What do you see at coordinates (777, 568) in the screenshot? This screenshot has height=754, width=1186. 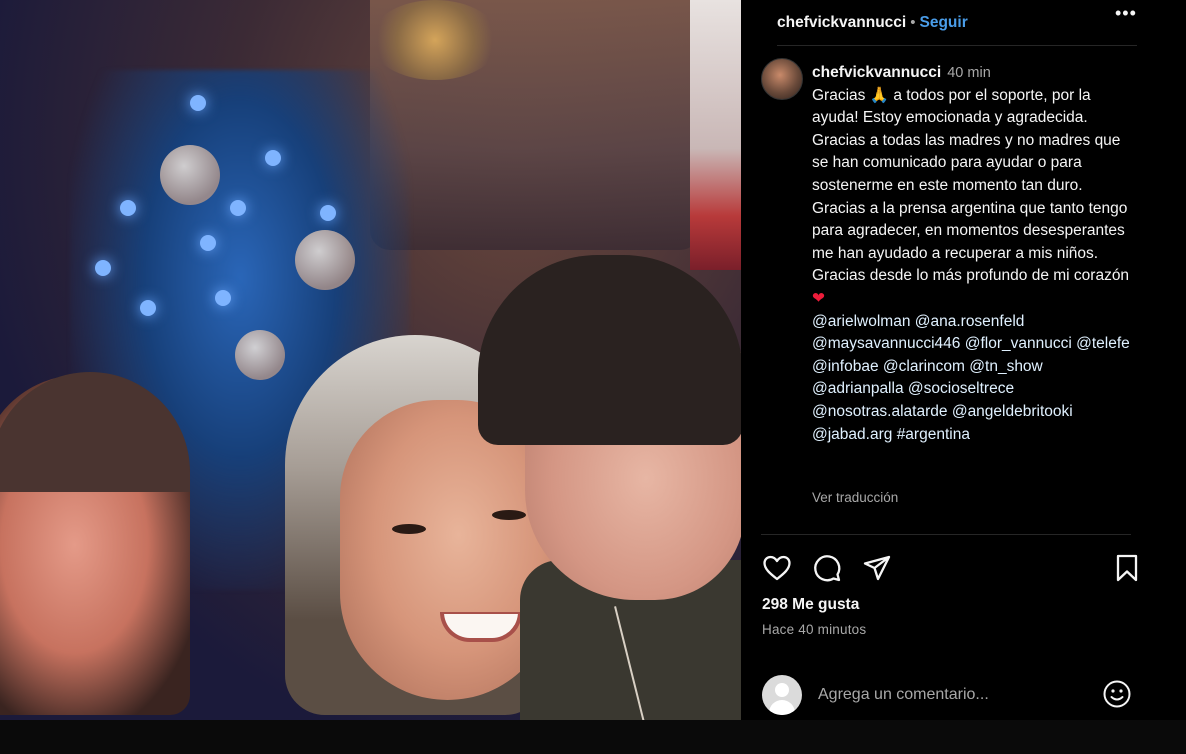 I see `heart-icon` at bounding box center [777, 568].